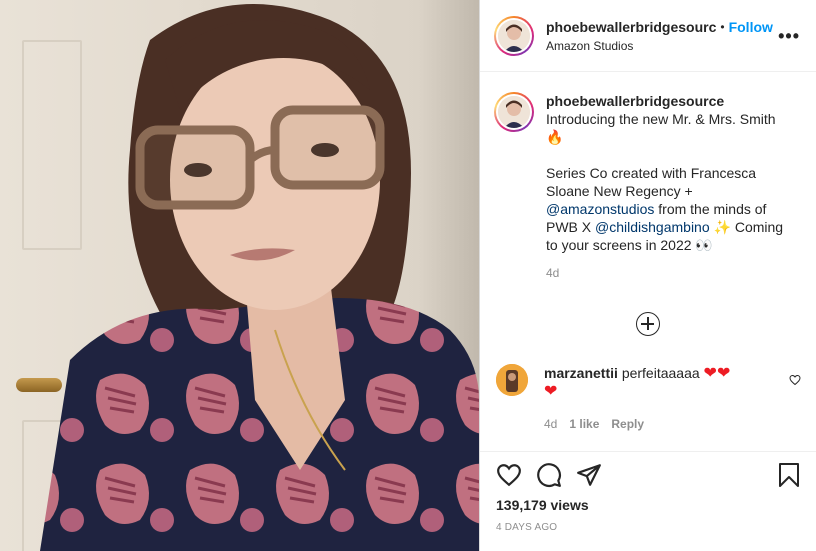 The image size is (816, 551). I want to click on post-location: Amazon Studios, so click(659, 46).